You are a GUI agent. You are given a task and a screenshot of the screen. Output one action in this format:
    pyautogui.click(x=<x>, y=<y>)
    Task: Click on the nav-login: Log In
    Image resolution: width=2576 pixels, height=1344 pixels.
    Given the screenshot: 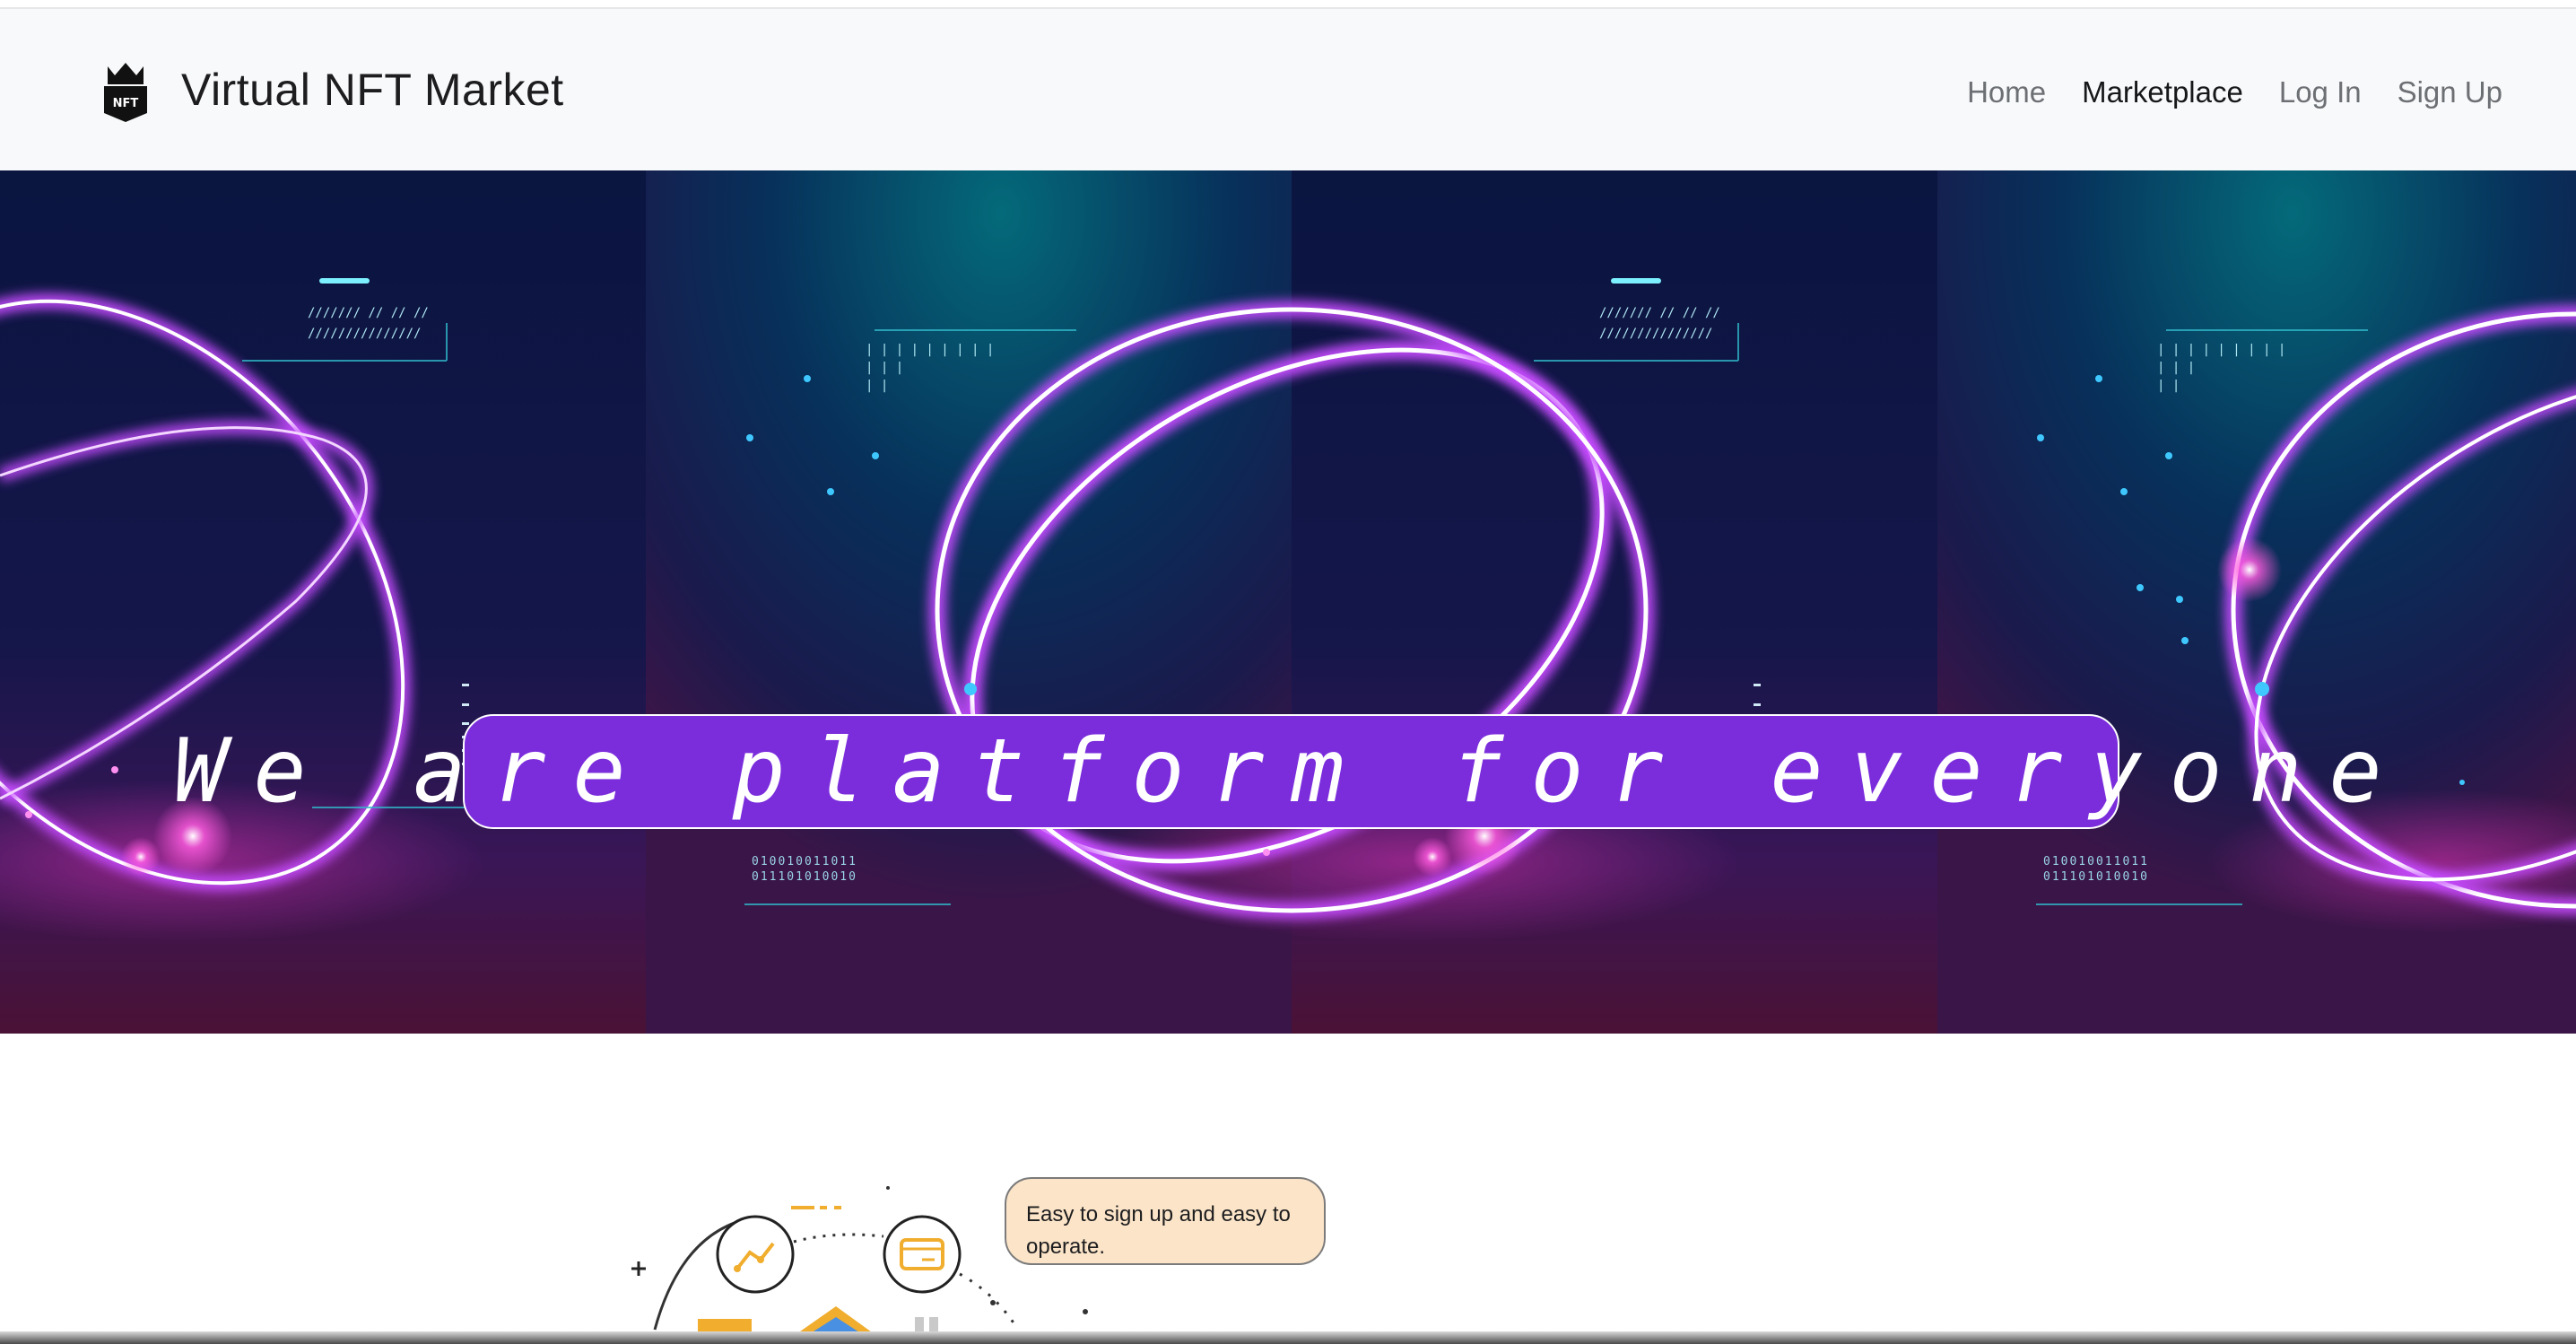 What is the action you would take?
    pyautogui.click(x=2320, y=92)
    